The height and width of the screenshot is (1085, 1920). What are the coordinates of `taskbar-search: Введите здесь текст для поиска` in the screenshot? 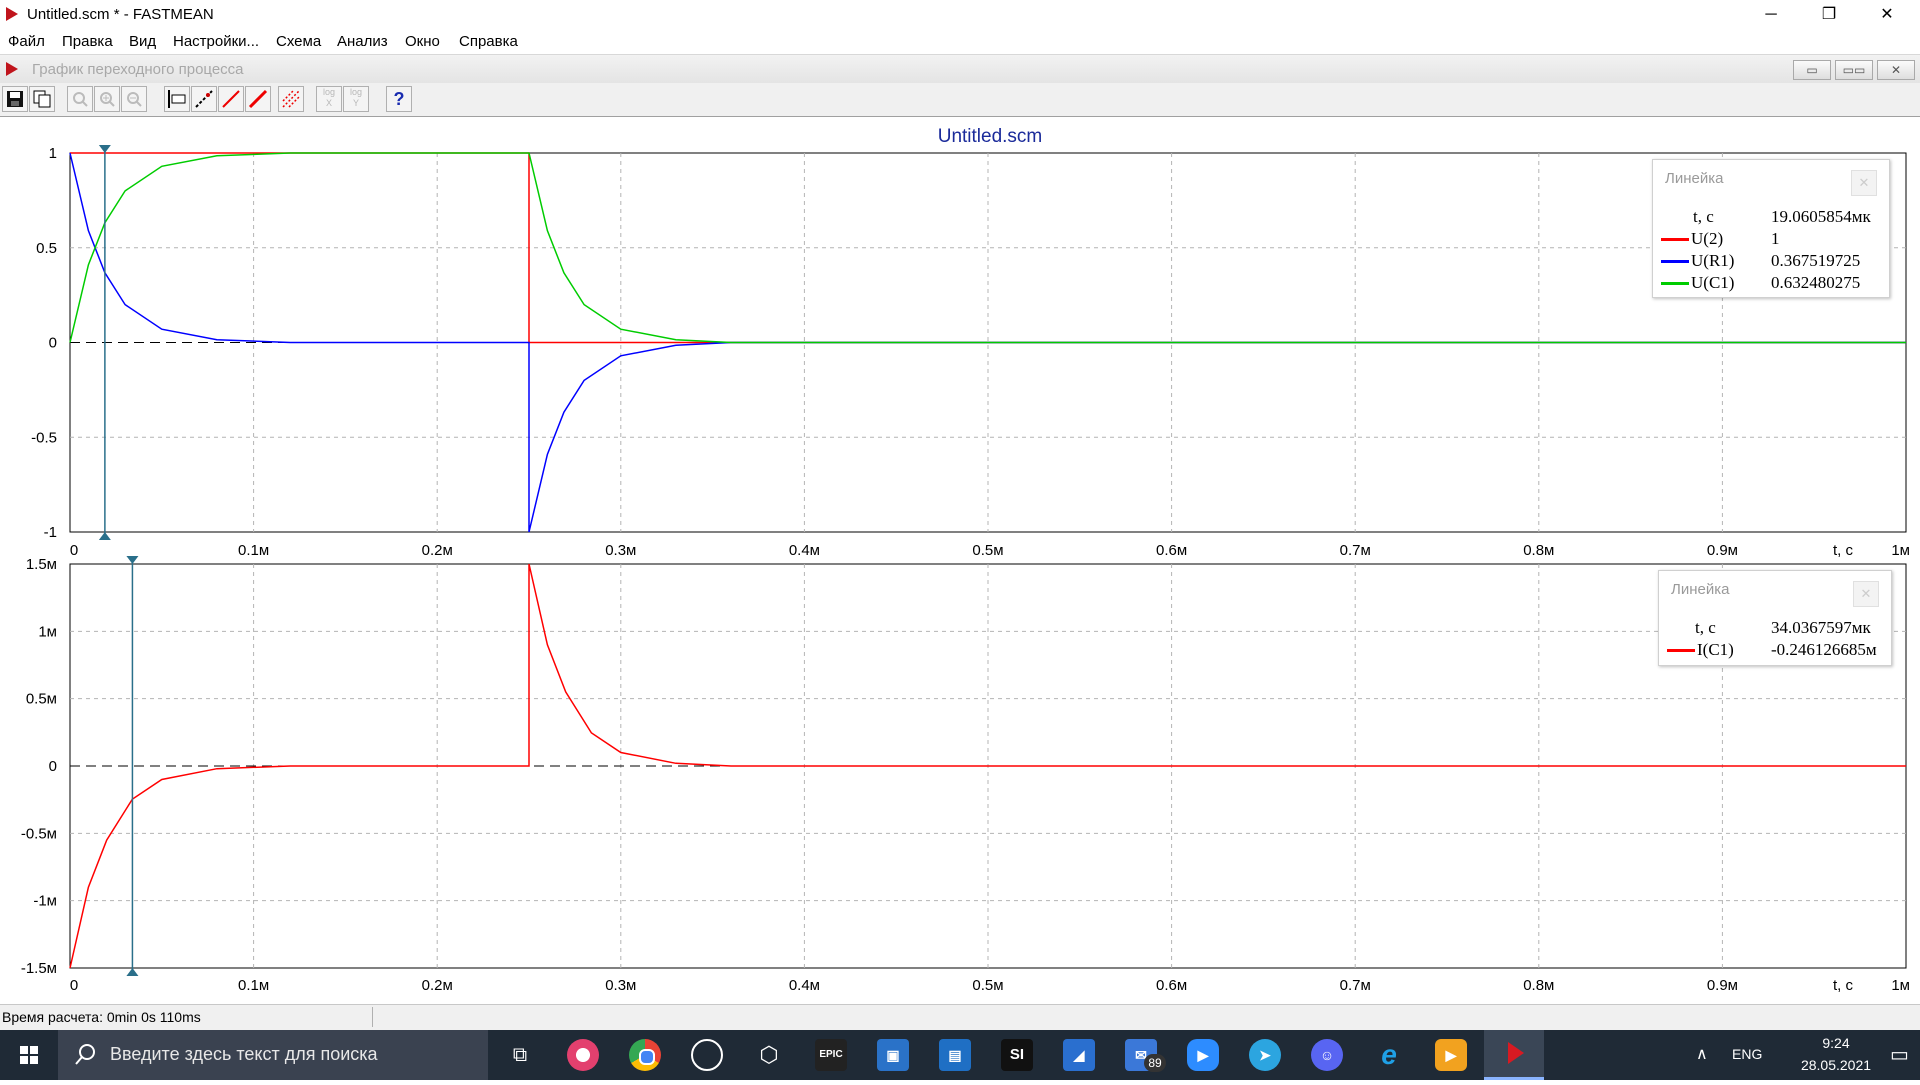 It's located at (273, 1055).